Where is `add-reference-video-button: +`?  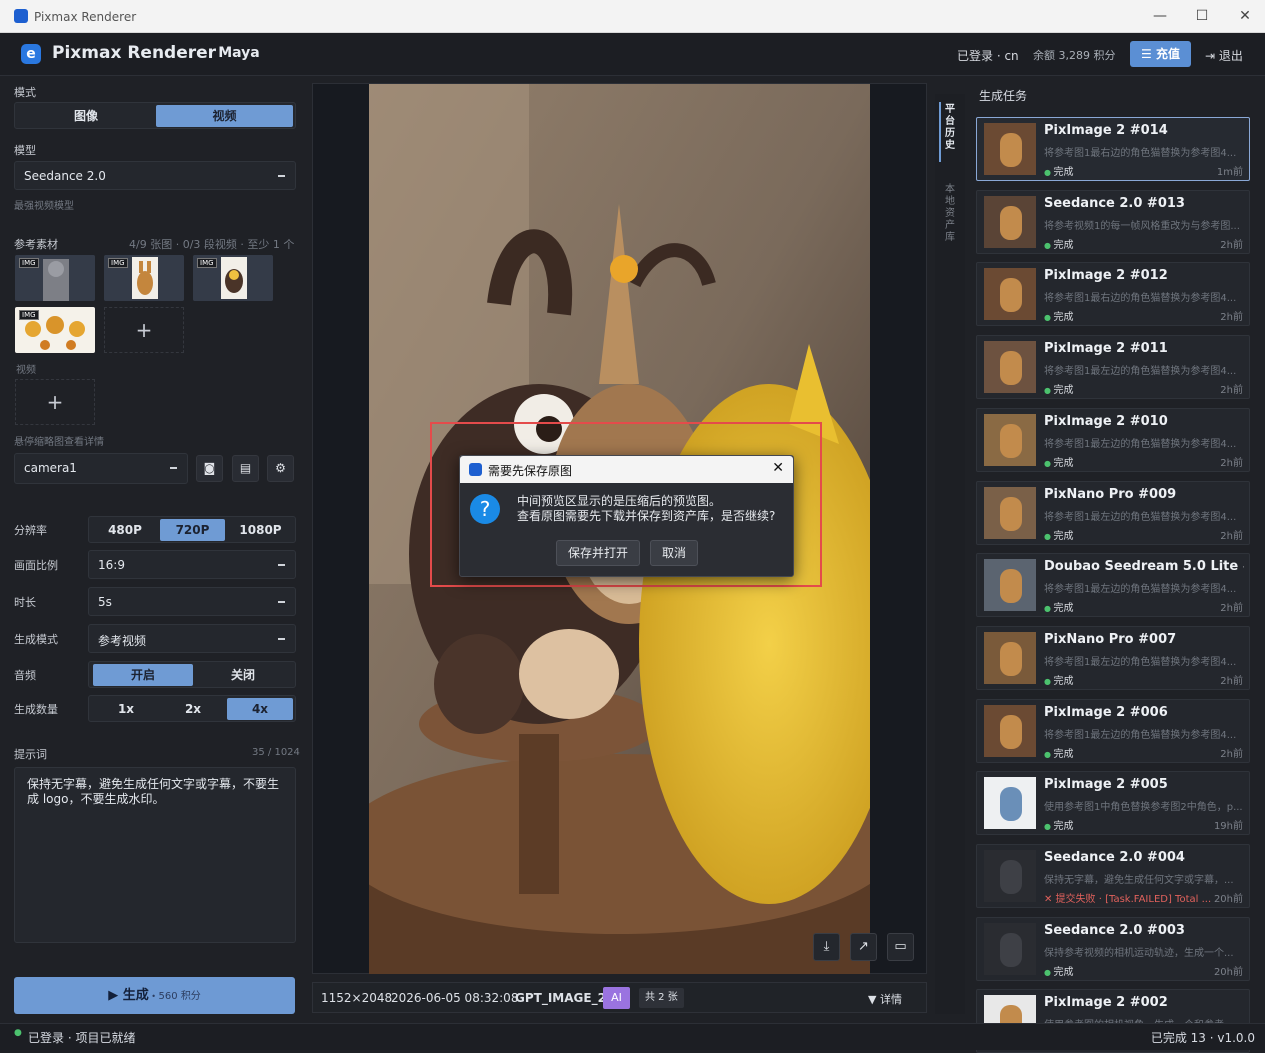 add-reference-video-button: + is located at coordinates (55, 402).